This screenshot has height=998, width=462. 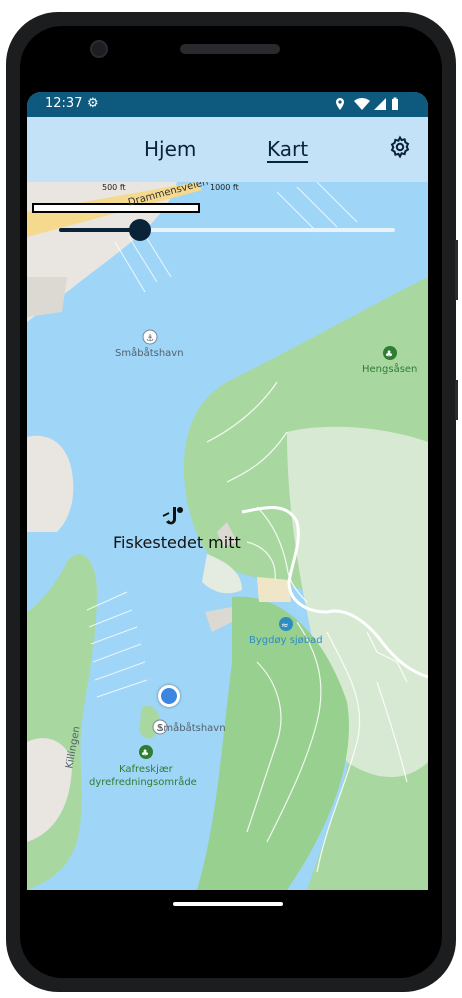 I want to click on radius-slider, so click(x=227, y=230).